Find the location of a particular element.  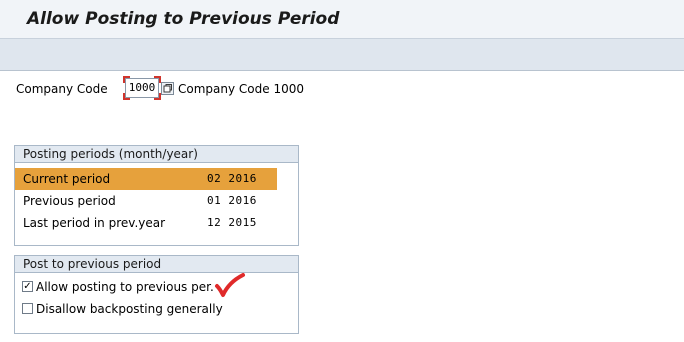

company-code-label: Company Code is located at coordinates (62, 89).